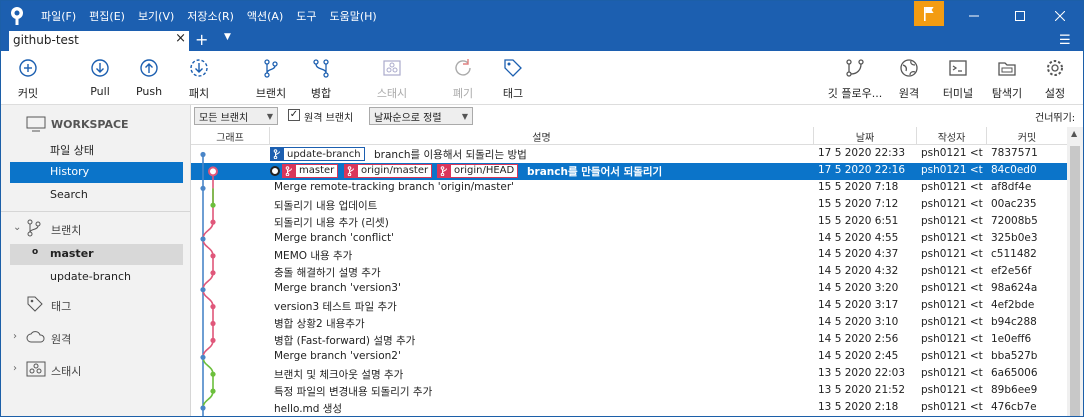 The image size is (1084, 417). Describe the element at coordinates (100, 68) in the screenshot. I see `pull-icon` at that location.